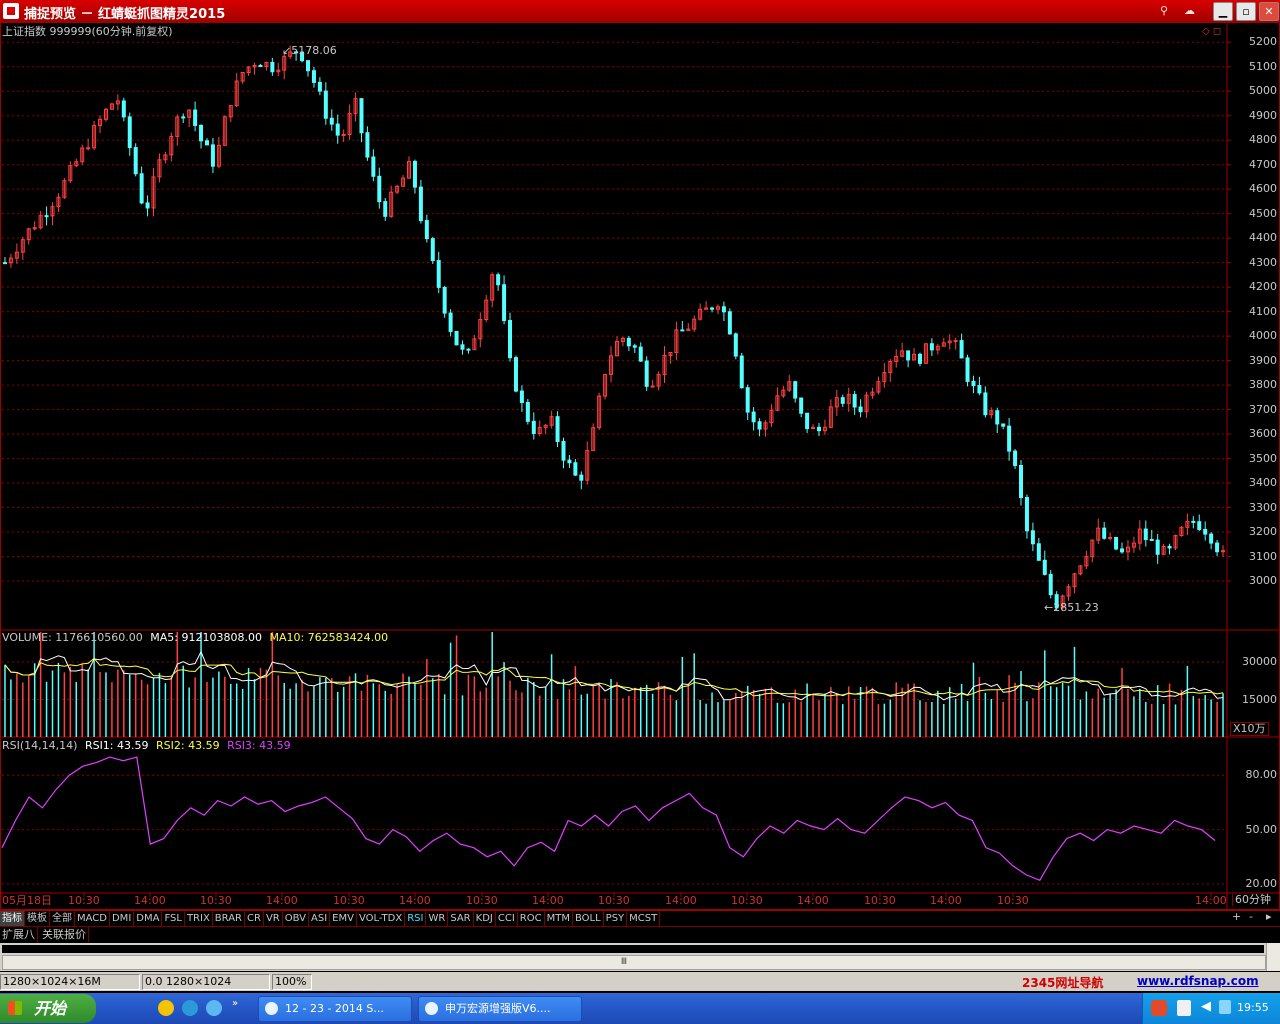 The height and width of the screenshot is (1024, 1280). What do you see at coordinates (1263, 189) in the screenshot?
I see `price-axis-label: 4600` at bounding box center [1263, 189].